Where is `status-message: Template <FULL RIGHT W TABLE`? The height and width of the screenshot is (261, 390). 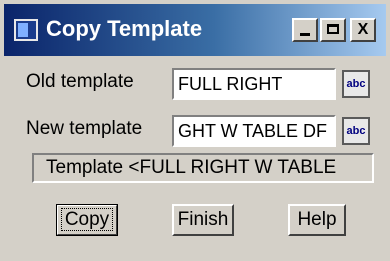 status-message: Template <FULL RIGHT W TABLE is located at coordinates (203, 168).